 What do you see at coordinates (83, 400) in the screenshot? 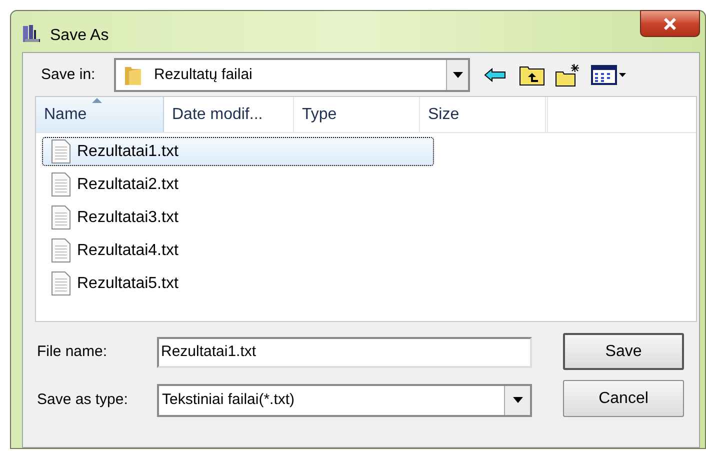
I see `save-as-type-label: Save as type:` at bounding box center [83, 400].